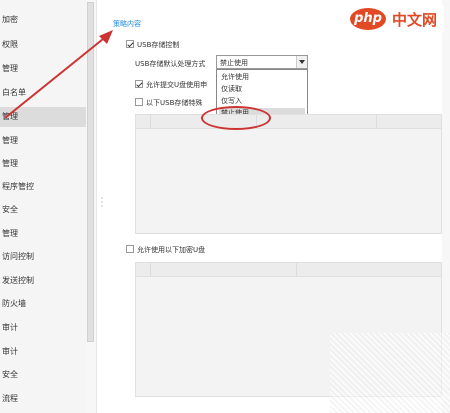 The image size is (450, 413). I want to click on annotation-arrow-head-icon, so click(106, 37).